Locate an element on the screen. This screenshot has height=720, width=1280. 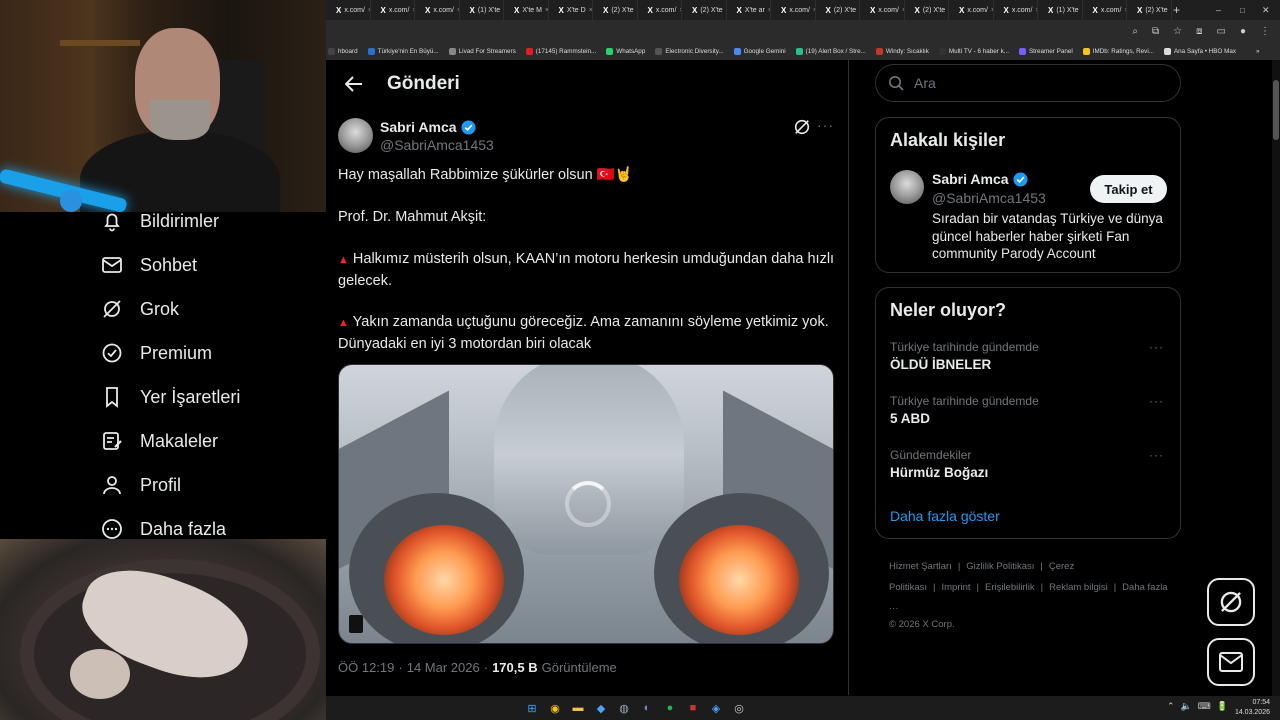
author-avatar is located at coordinates (355, 135).